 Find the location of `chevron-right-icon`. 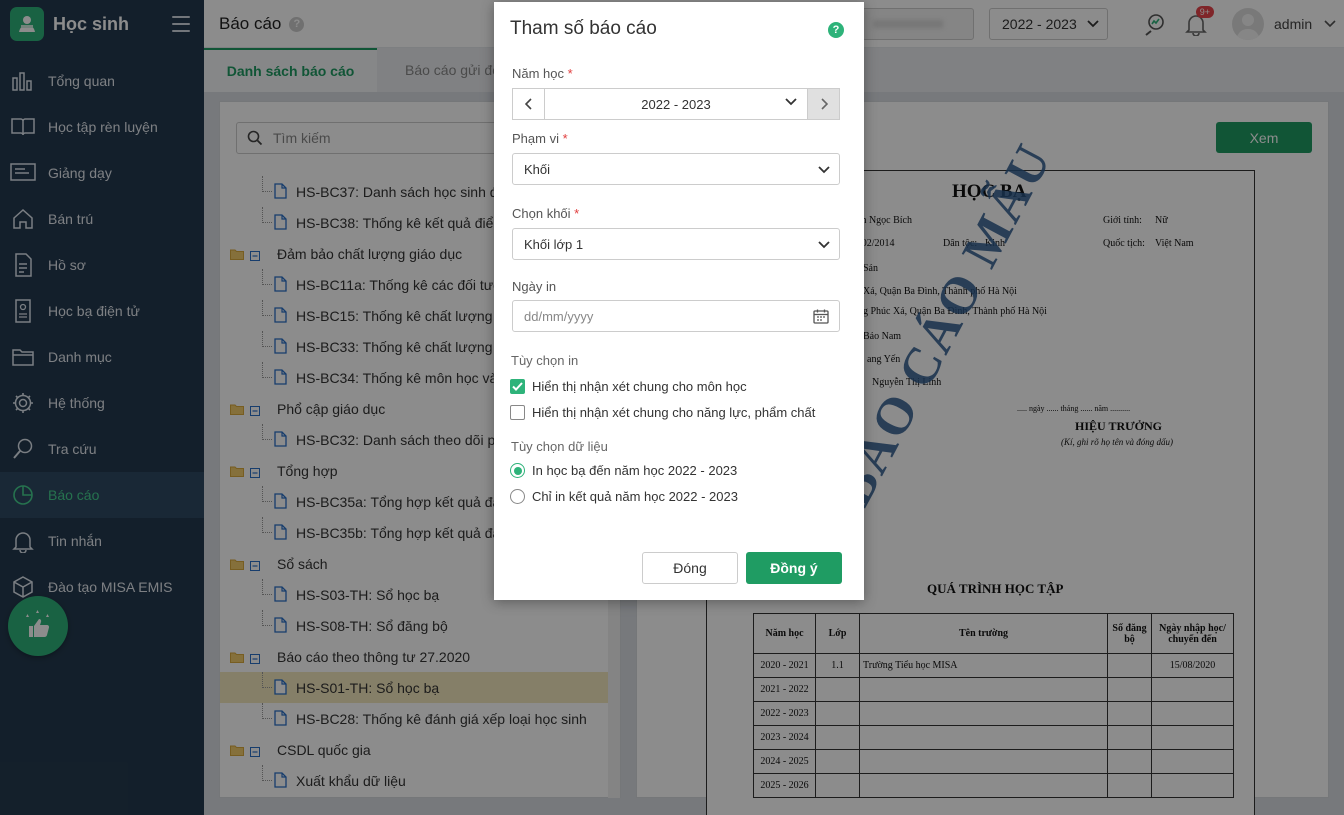

chevron-right-icon is located at coordinates (824, 104).